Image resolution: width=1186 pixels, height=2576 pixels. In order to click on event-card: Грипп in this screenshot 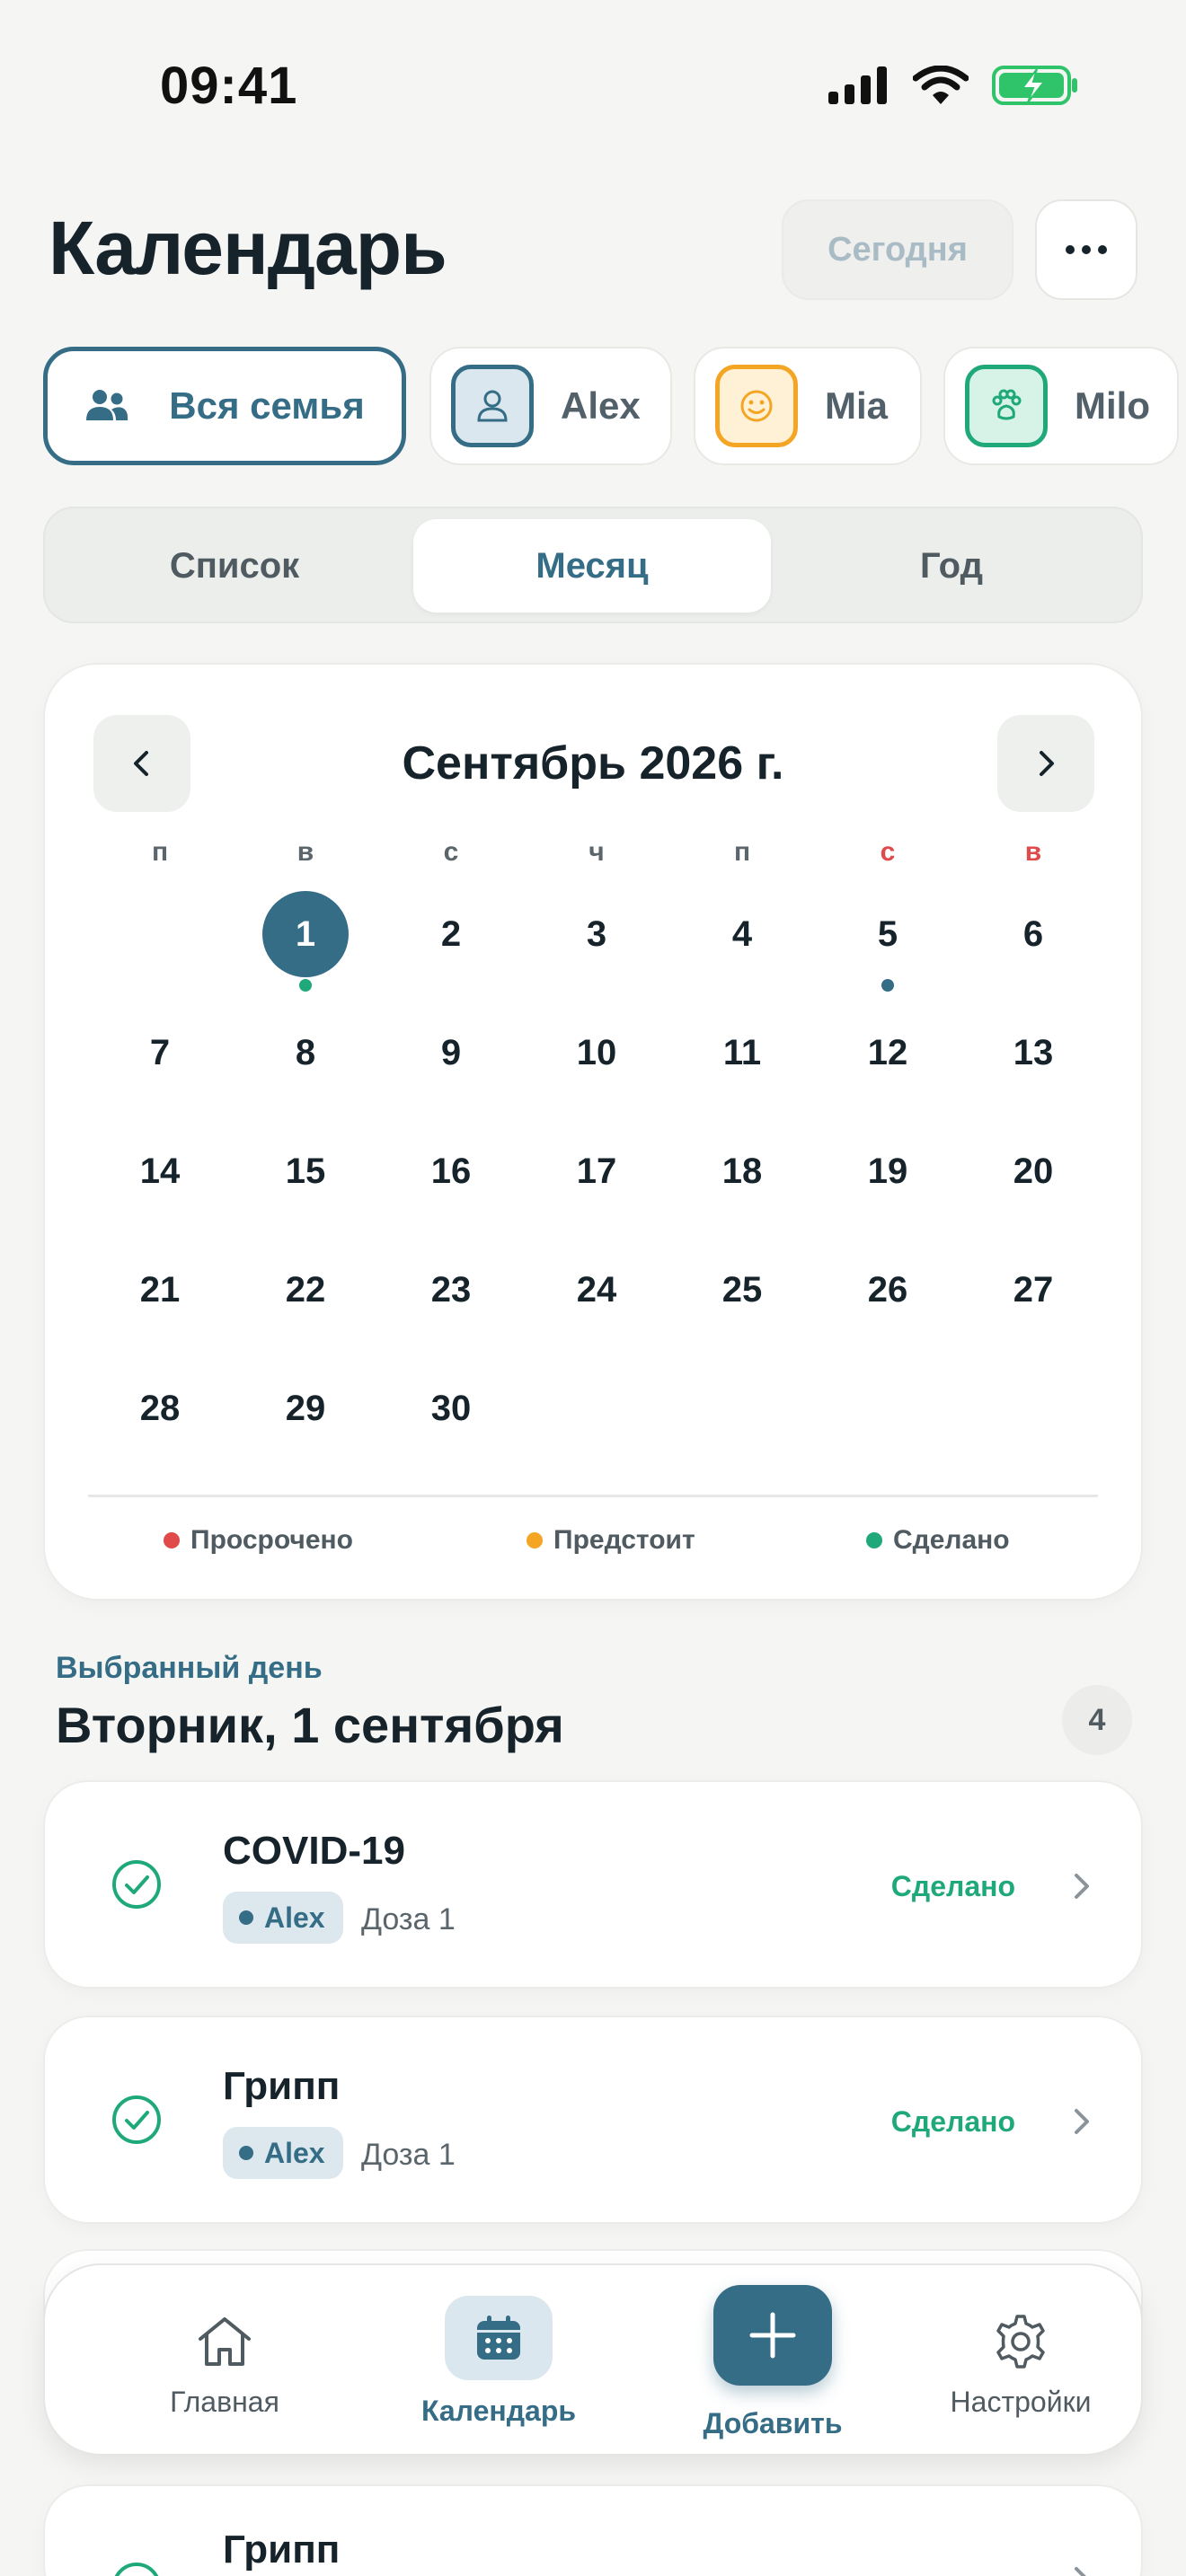, I will do `click(593, 2530)`.